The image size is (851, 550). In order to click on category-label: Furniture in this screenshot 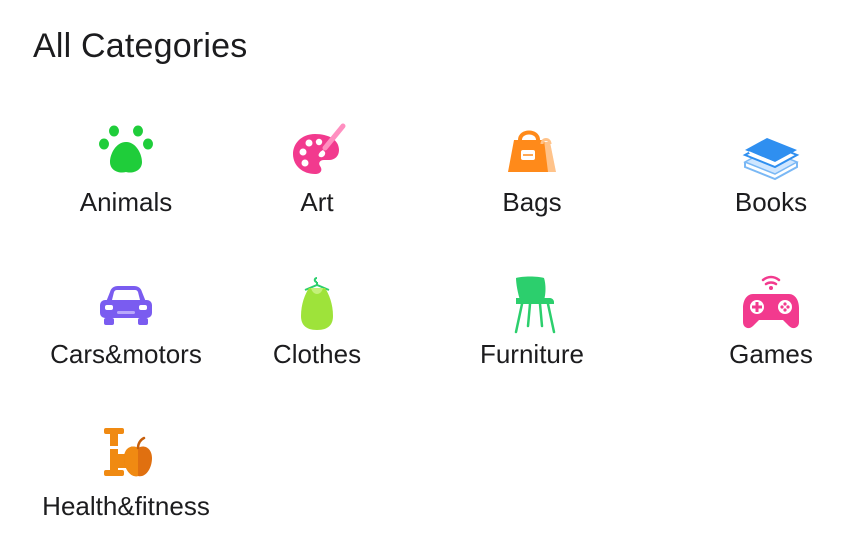, I will do `click(532, 354)`.